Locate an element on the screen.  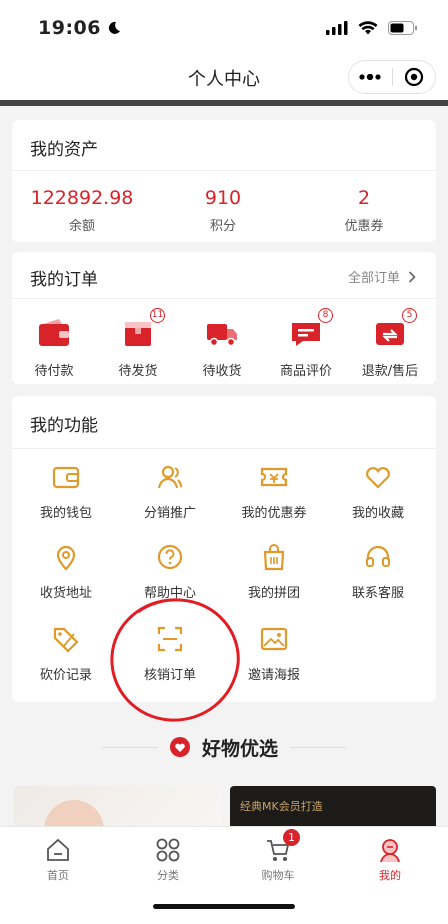
close-miniprogram-button is located at coordinates (414, 77).